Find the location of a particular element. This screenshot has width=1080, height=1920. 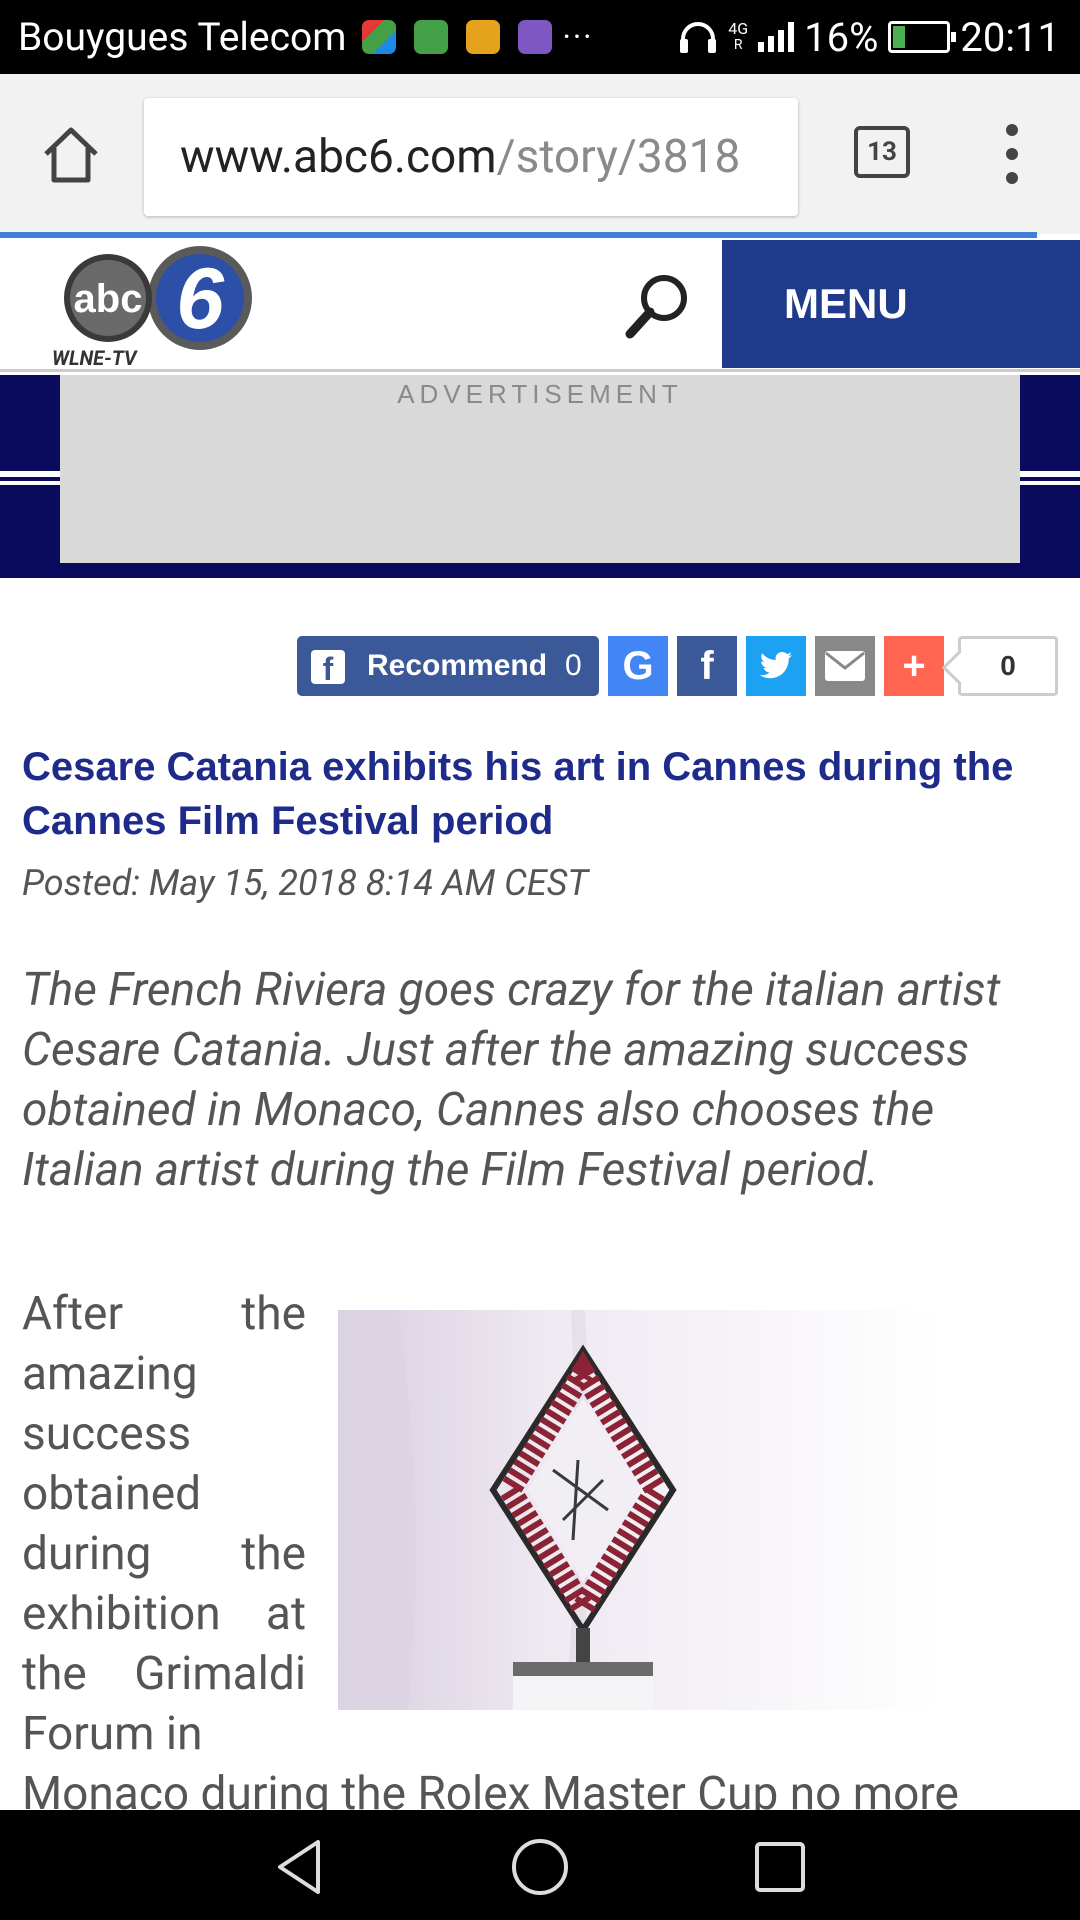

url-bar: www.abc6.com/story/3818 is located at coordinates (471, 157).